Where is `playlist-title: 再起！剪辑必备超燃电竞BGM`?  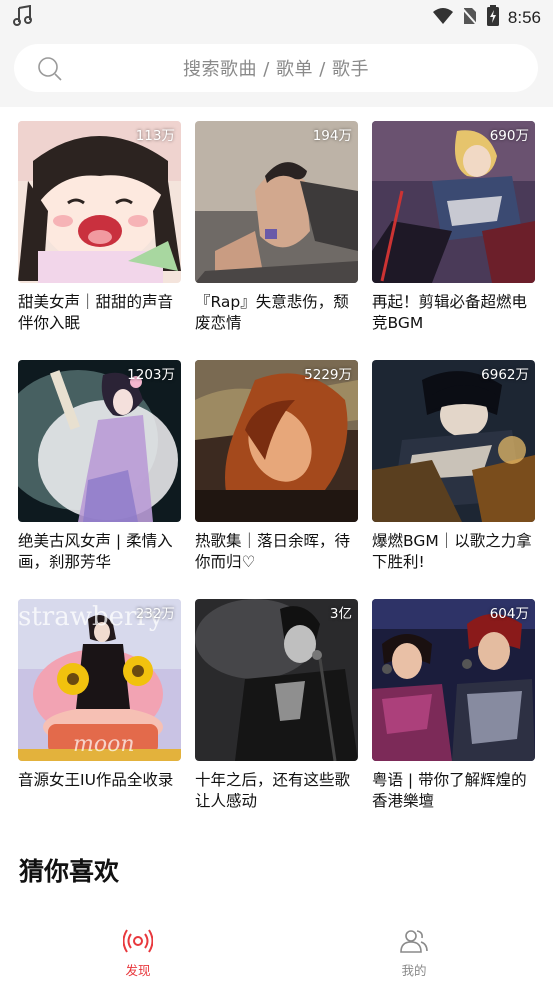
playlist-title: 再起！剪辑必备超燃电竞BGM is located at coordinates (453, 313).